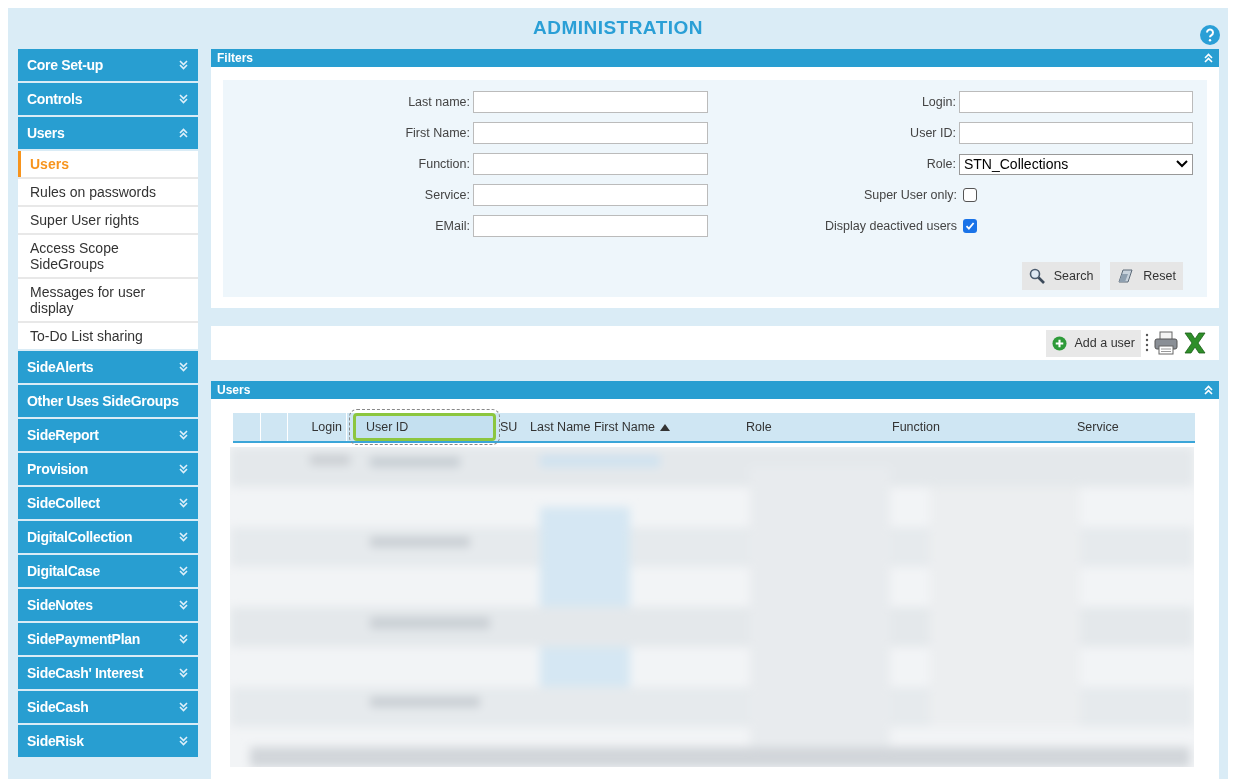  Describe the element at coordinates (980, 427) in the screenshot. I see `column-header: Function` at that location.